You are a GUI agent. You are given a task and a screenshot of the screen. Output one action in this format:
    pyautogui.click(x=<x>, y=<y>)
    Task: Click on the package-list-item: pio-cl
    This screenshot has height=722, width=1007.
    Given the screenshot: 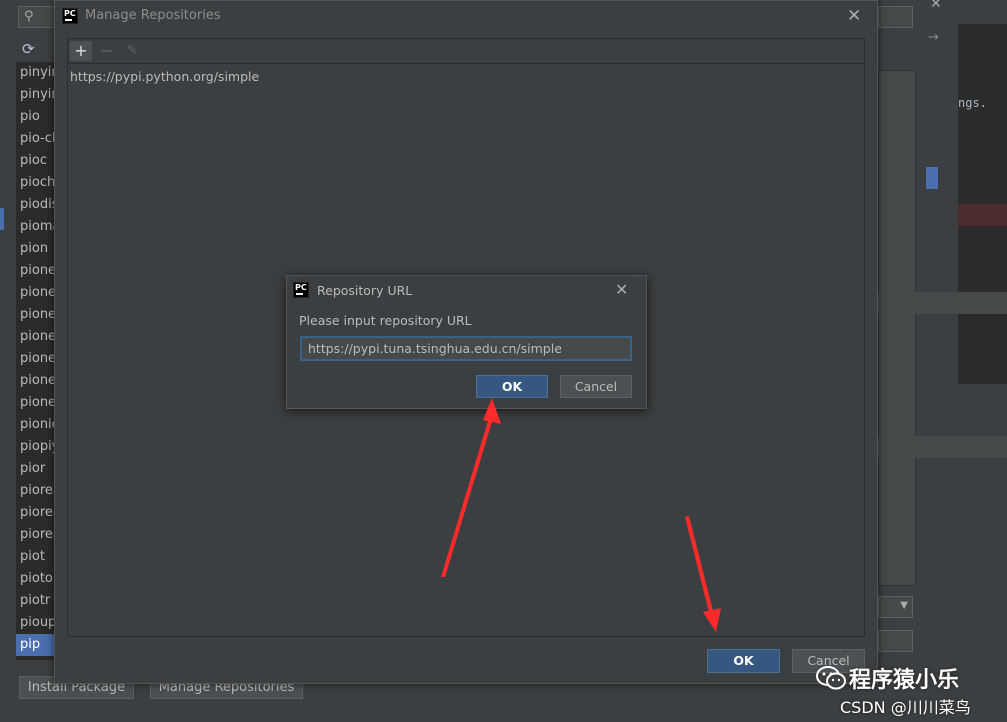 What is the action you would take?
    pyautogui.click(x=36, y=139)
    